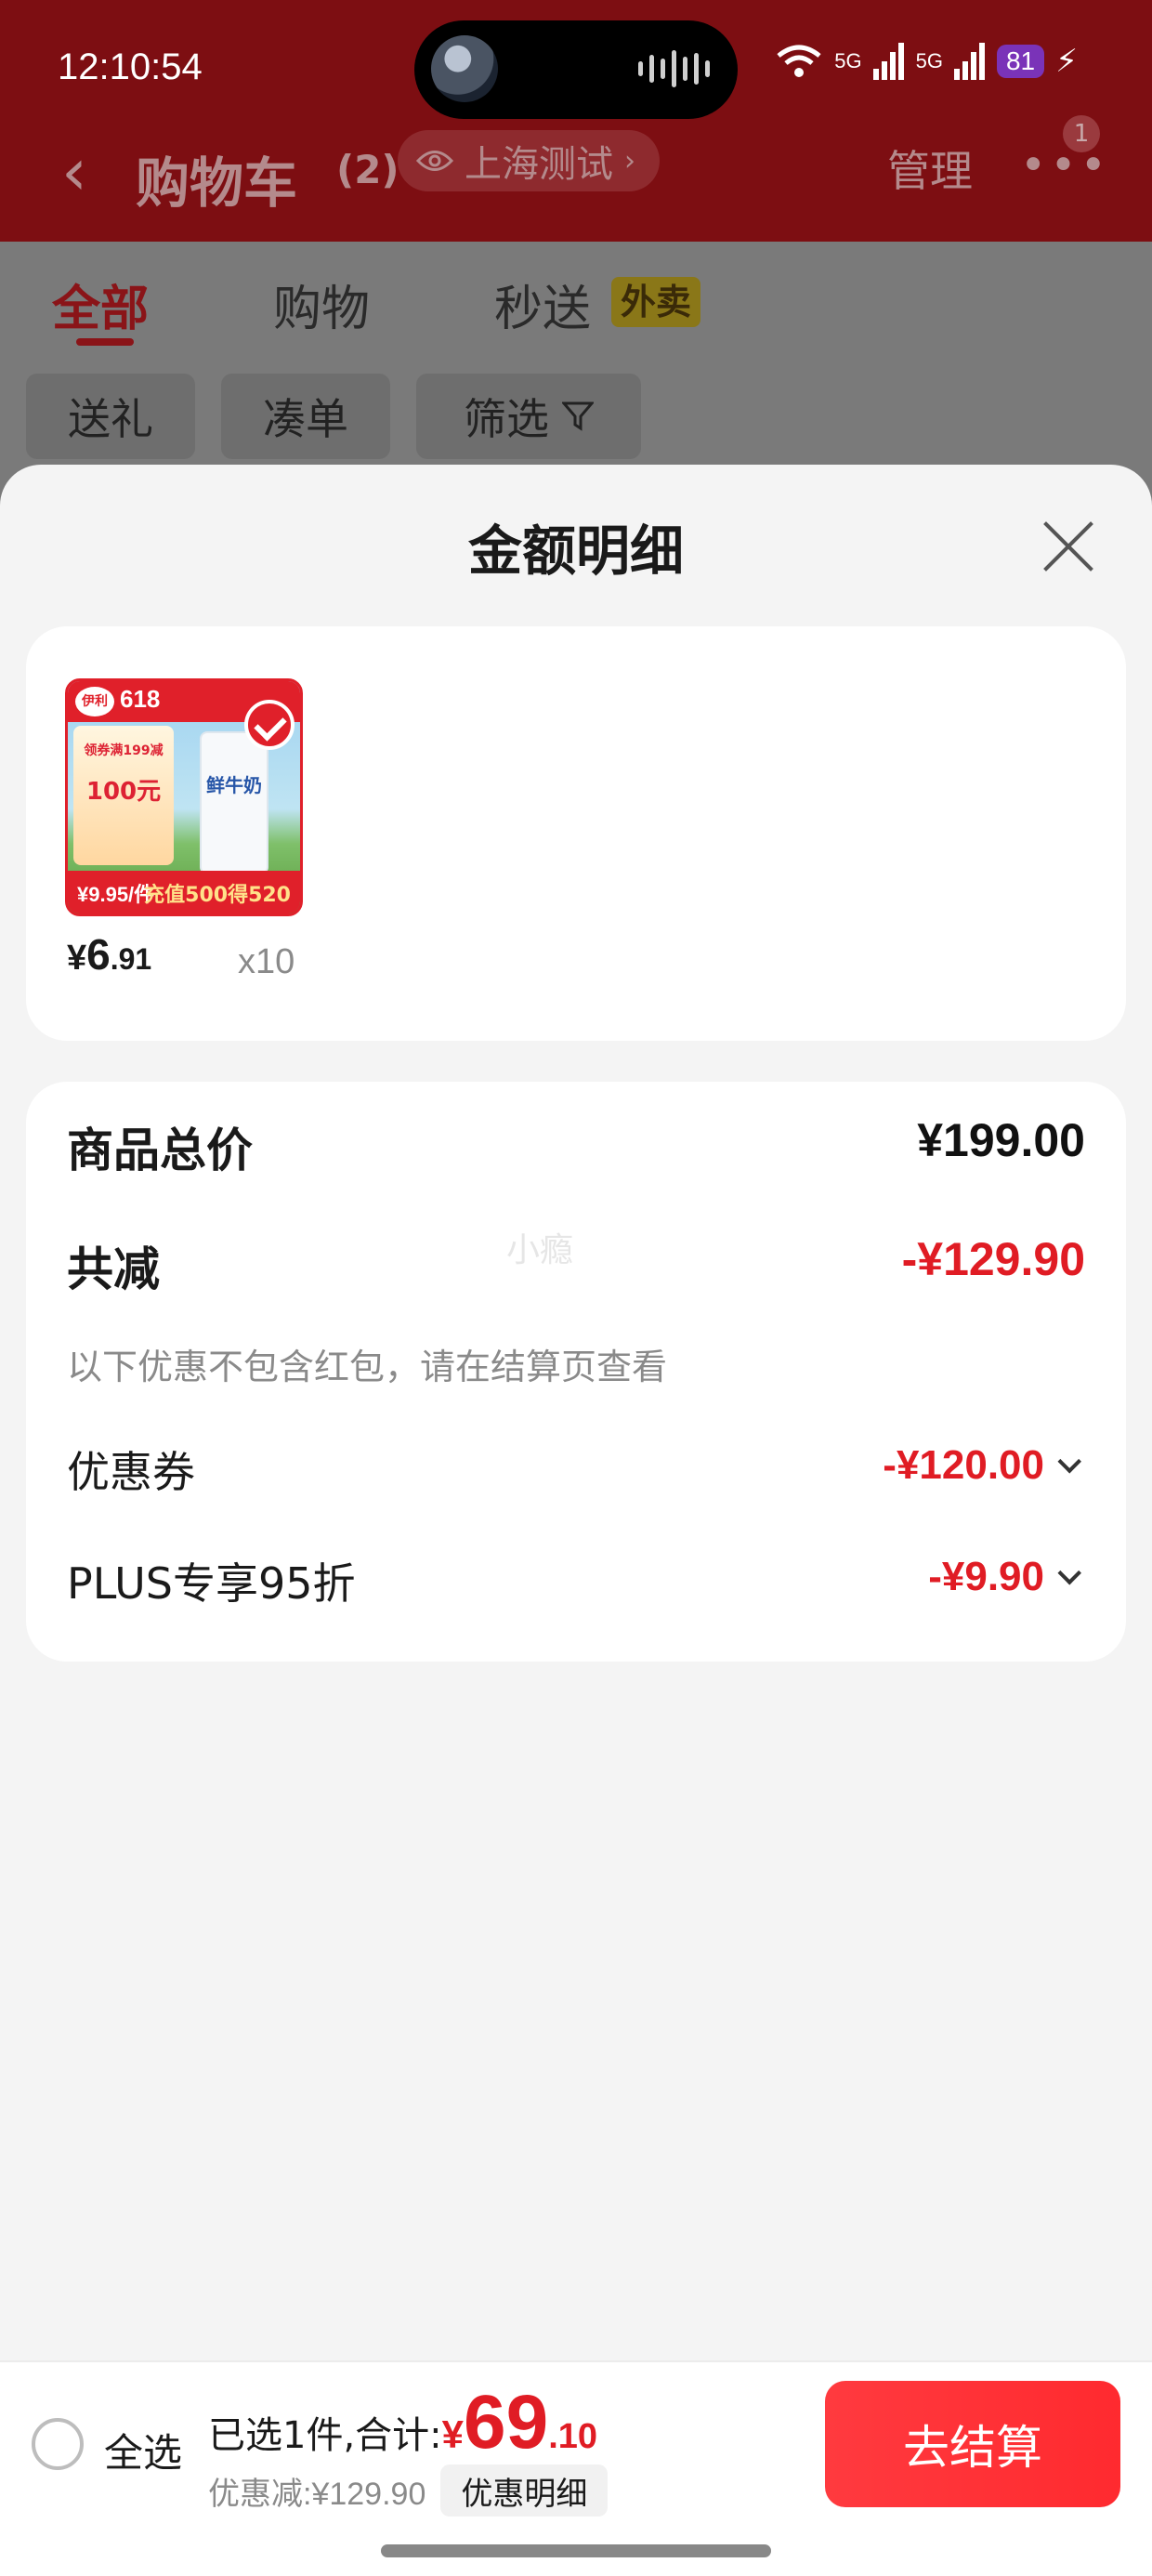  Describe the element at coordinates (325, 2435) in the screenshot. I see `total-prefix: 已选1件,合计:` at that location.